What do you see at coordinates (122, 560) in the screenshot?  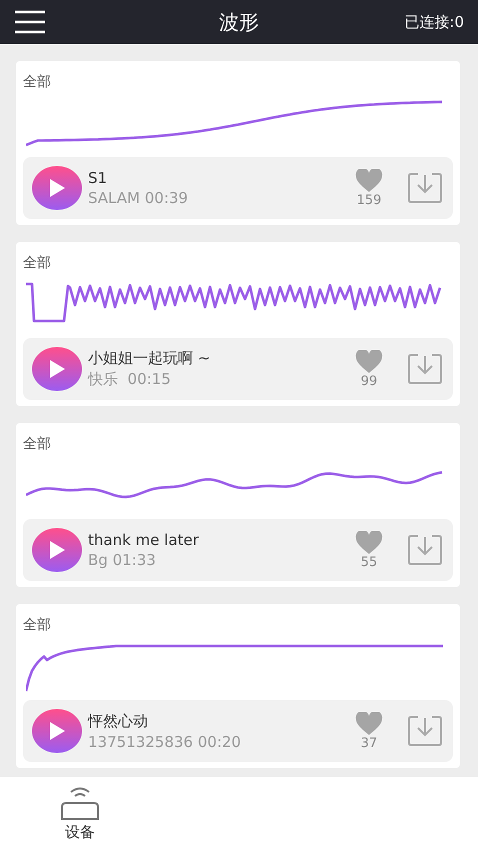 I see `track-subtitle: Bg 01:33` at bounding box center [122, 560].